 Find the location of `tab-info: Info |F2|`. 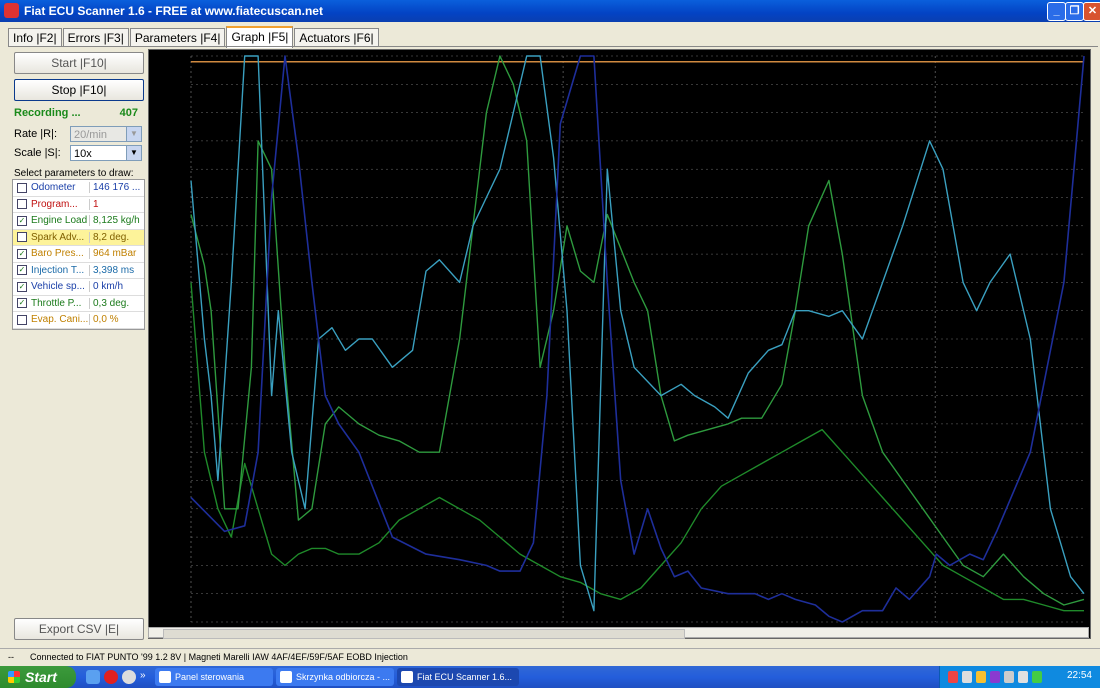

tab-info: Info |F2| is located at coordinates (35, 37).